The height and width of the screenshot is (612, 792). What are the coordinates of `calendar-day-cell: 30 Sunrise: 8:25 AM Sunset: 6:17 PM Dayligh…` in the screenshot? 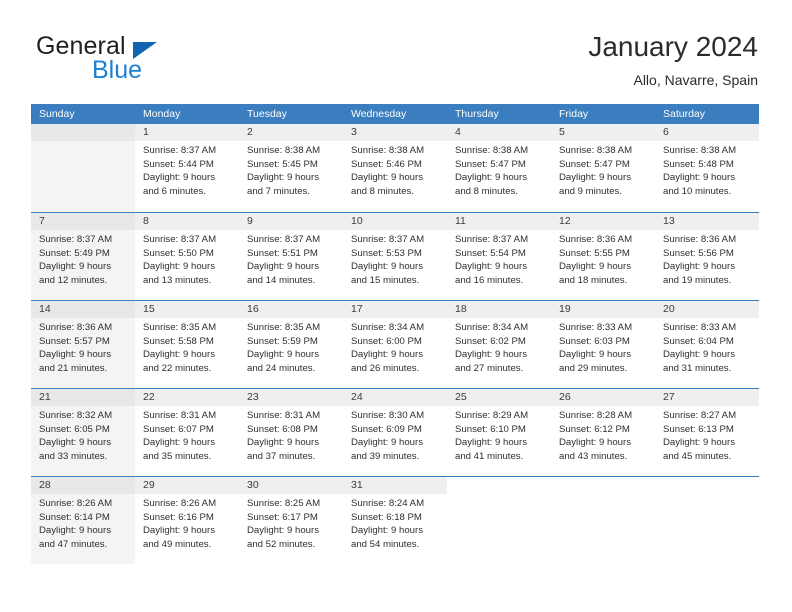 It's located at (291, 520).